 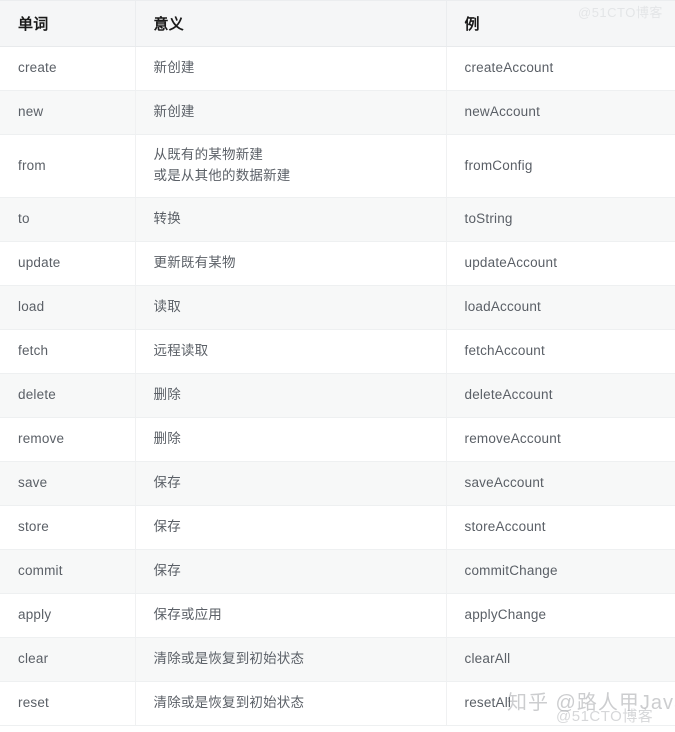 I want to click on cell-word: apply, so click(x=68, y=615).